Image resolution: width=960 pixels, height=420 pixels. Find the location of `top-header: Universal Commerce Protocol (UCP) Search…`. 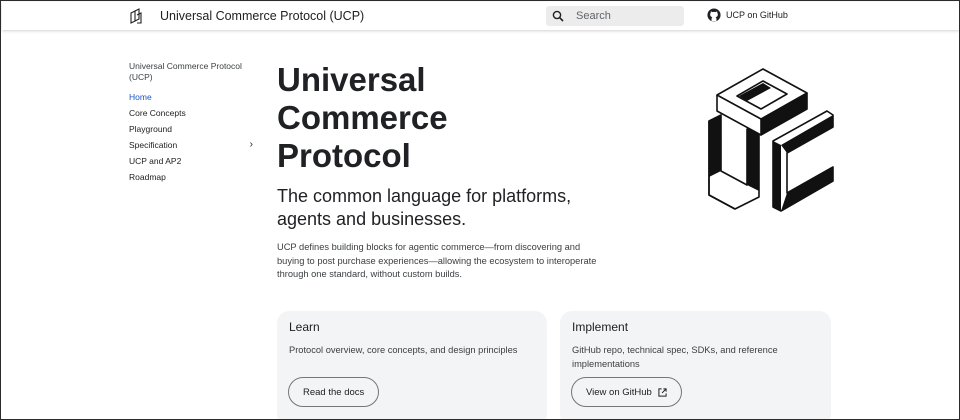

top-header: Universal Commerce Protocol (UCP) Search… is located at coordinates (480, 16).